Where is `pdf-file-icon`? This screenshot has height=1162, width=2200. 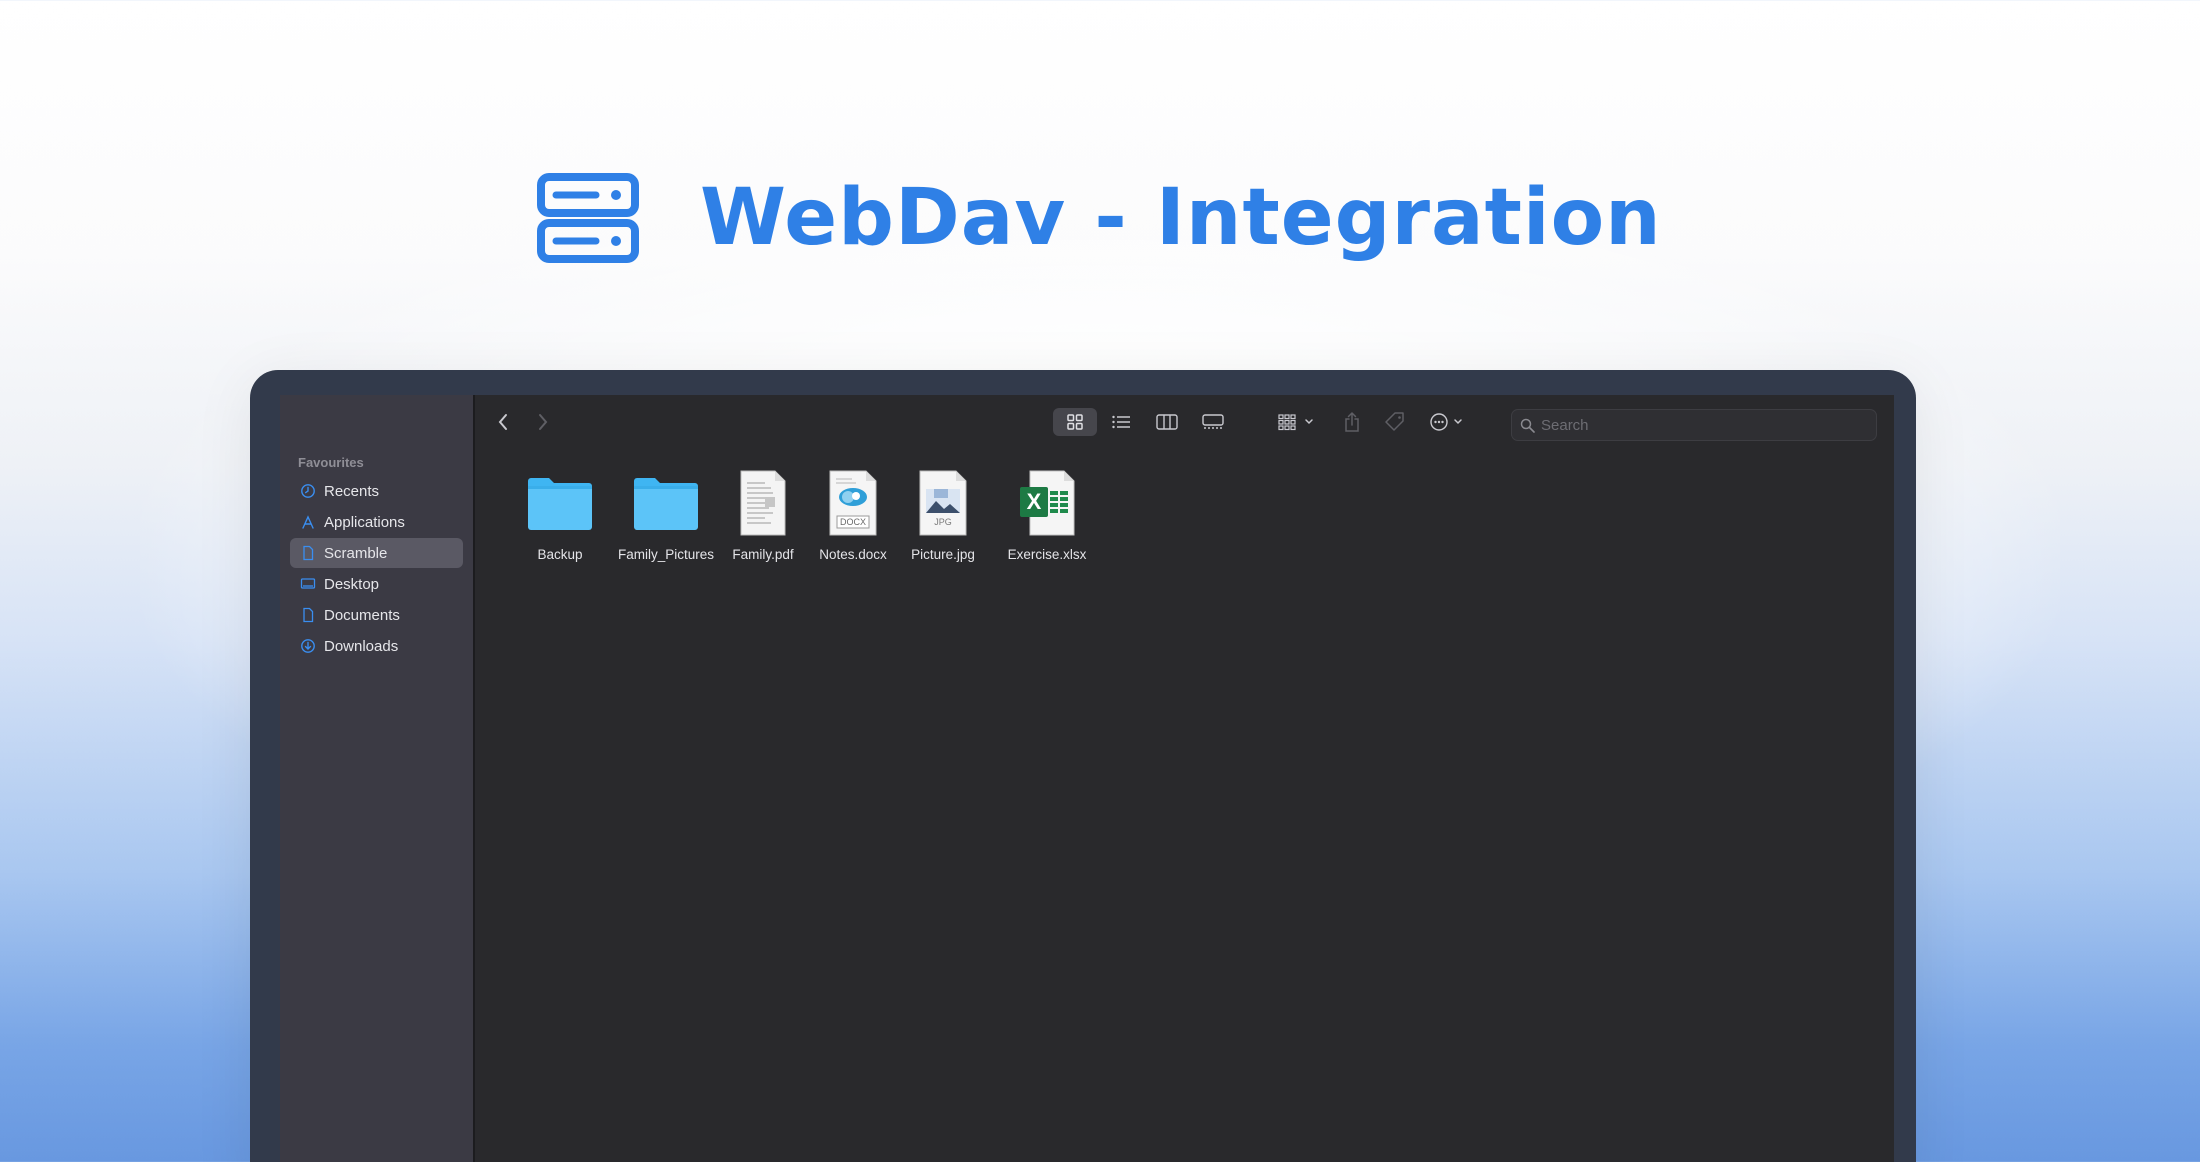
pdf-file-icon is located at coordinates (763, 503).